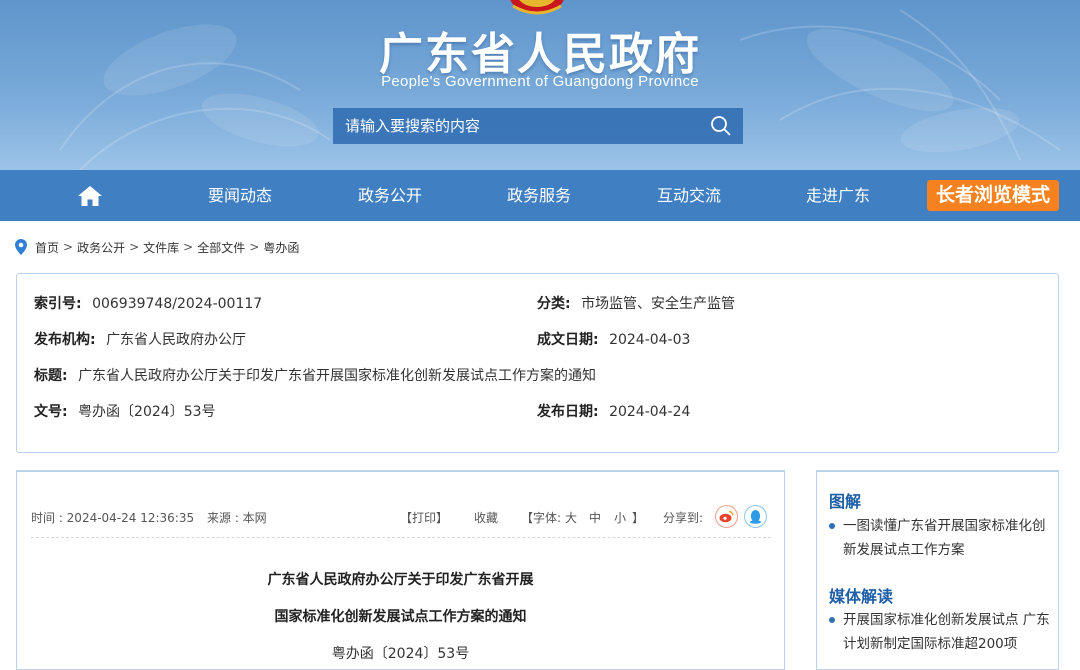 This screenshot has height=670, width=1080. I want to click on national-emblem-icon, so click(537, 7).